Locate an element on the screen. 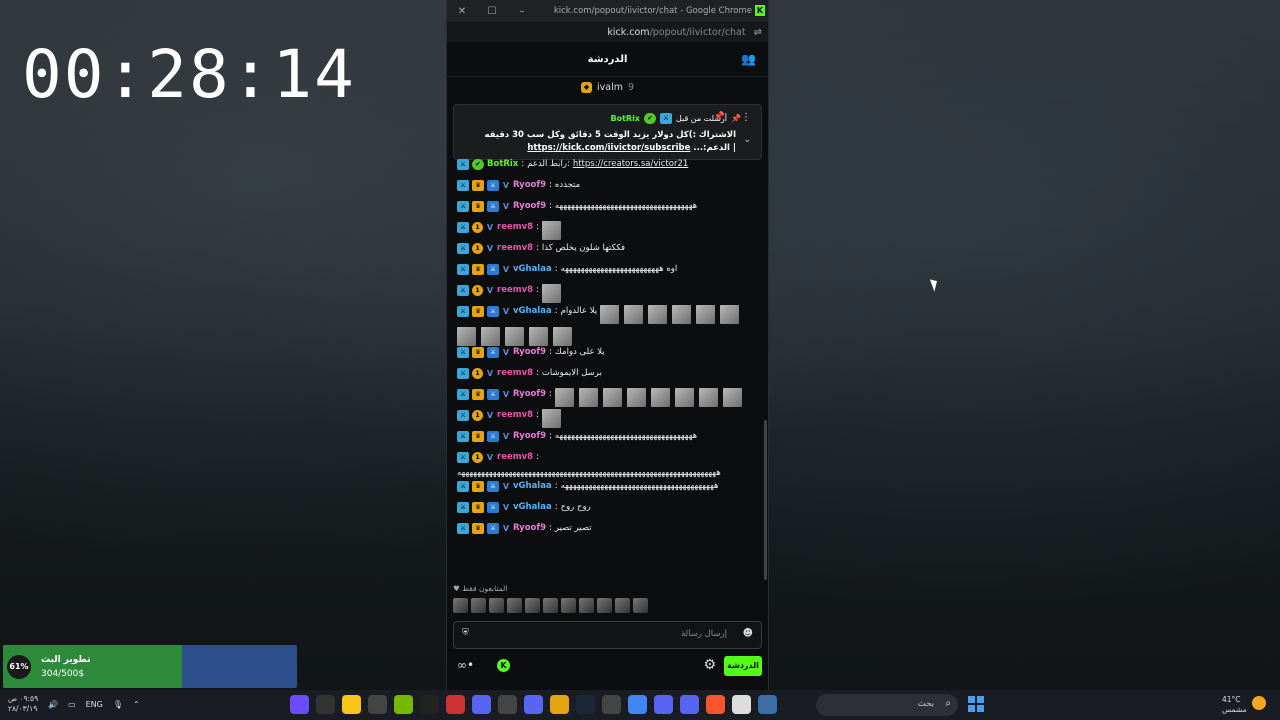 This screenshot has width=1280, height=720. goal-title: تطوير البث is located at coordinates (66, 660).